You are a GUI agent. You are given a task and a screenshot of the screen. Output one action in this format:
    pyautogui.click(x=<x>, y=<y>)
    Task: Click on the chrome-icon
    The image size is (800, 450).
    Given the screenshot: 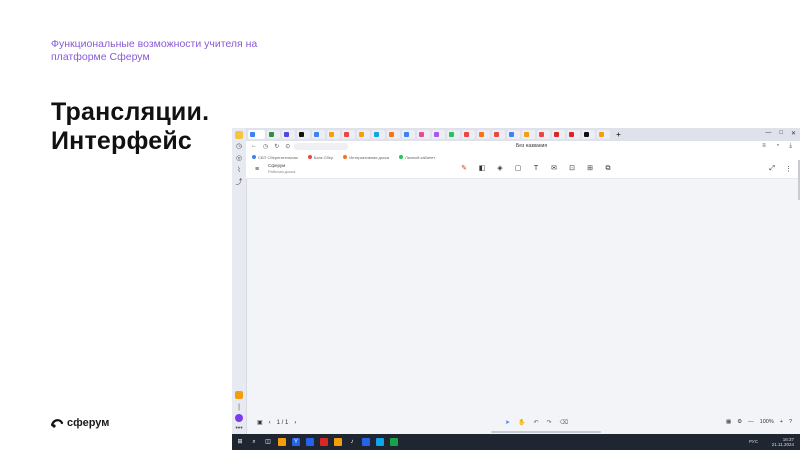 What is the action you would take?
    pyautogui.click(x=282, y=442)
    